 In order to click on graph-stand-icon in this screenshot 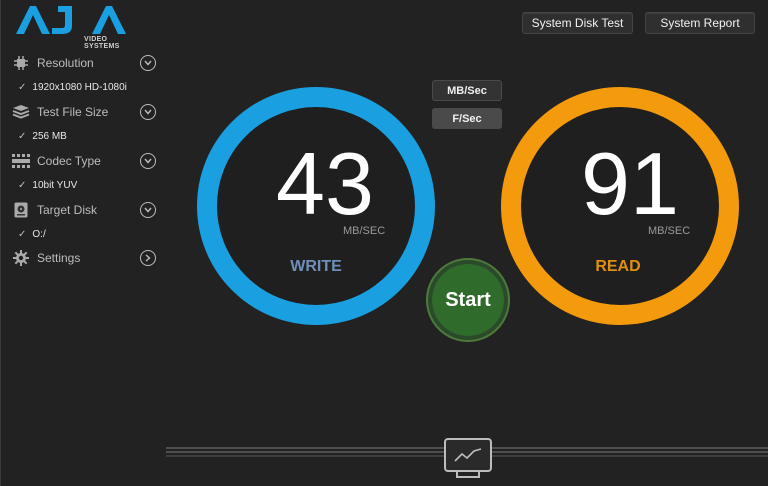, I will do `click(468, 475)`.